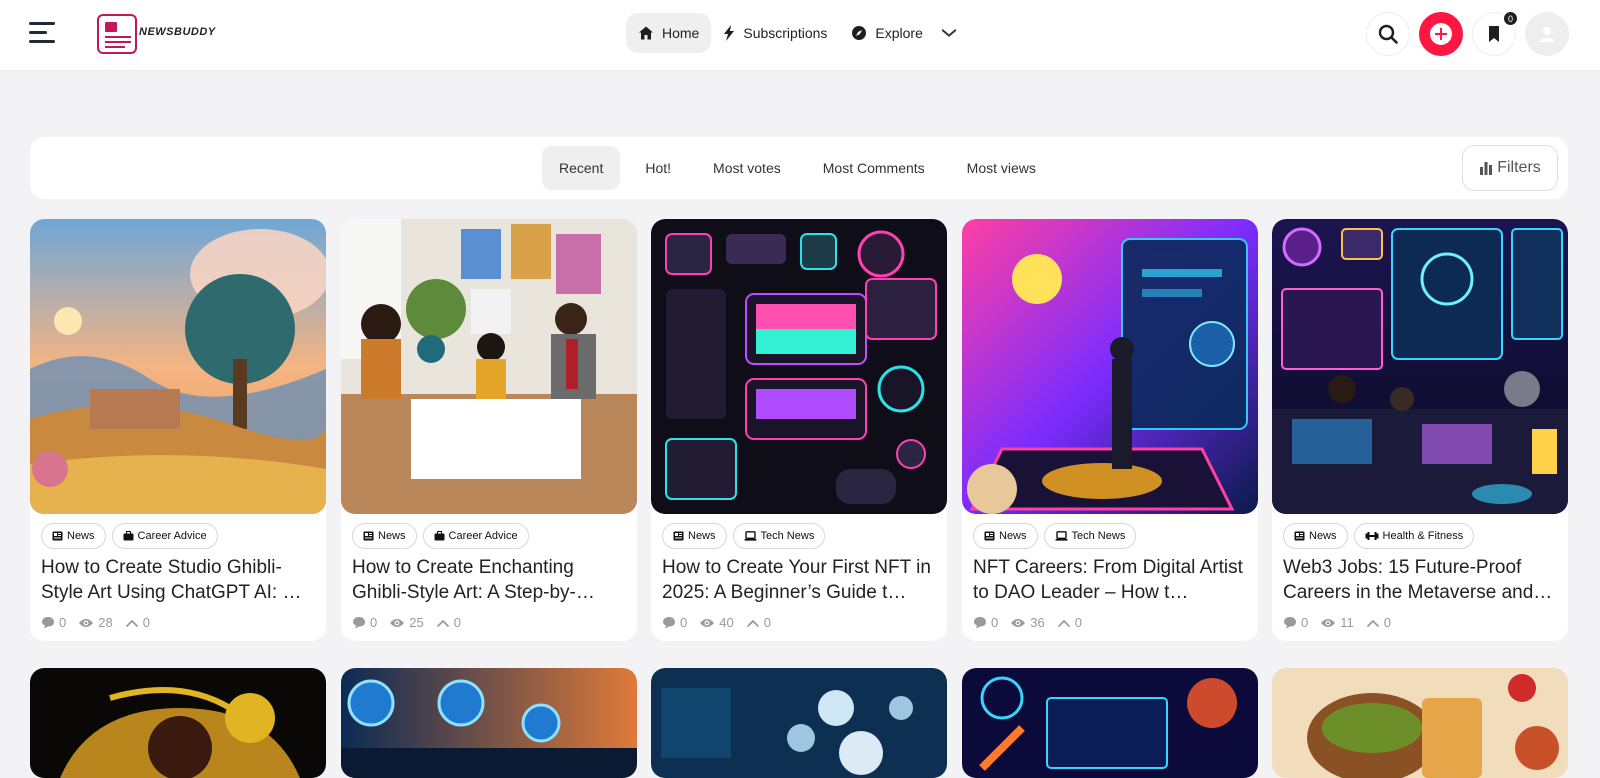  What do you see at coordinates (177, 32) in the screenshot?
I see `logo-text: NEWSBUDDY` at bounding box center [177, 32].